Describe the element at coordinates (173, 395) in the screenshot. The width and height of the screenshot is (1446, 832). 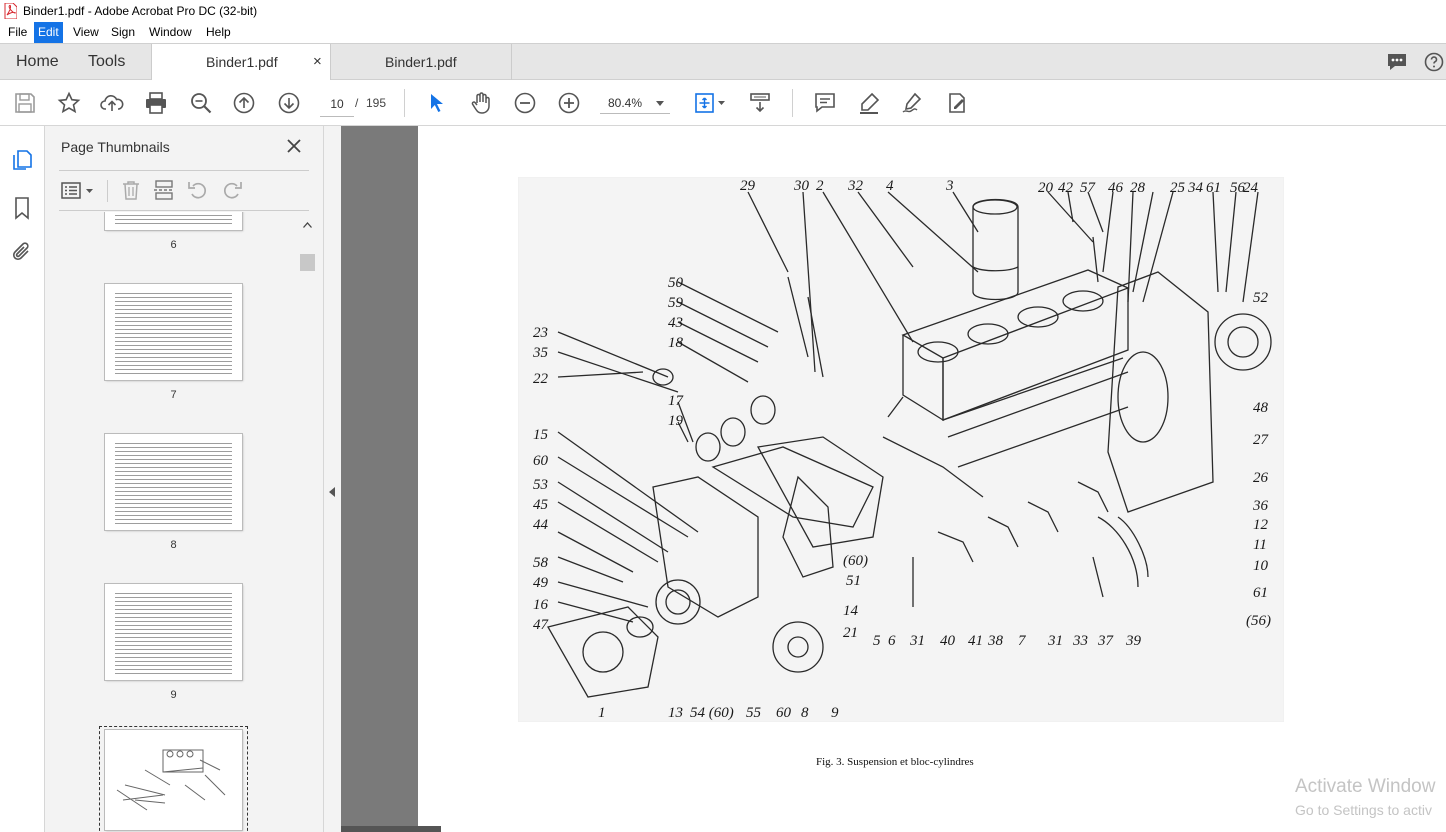
I see `thumbnail-page-number: 7` at that location.